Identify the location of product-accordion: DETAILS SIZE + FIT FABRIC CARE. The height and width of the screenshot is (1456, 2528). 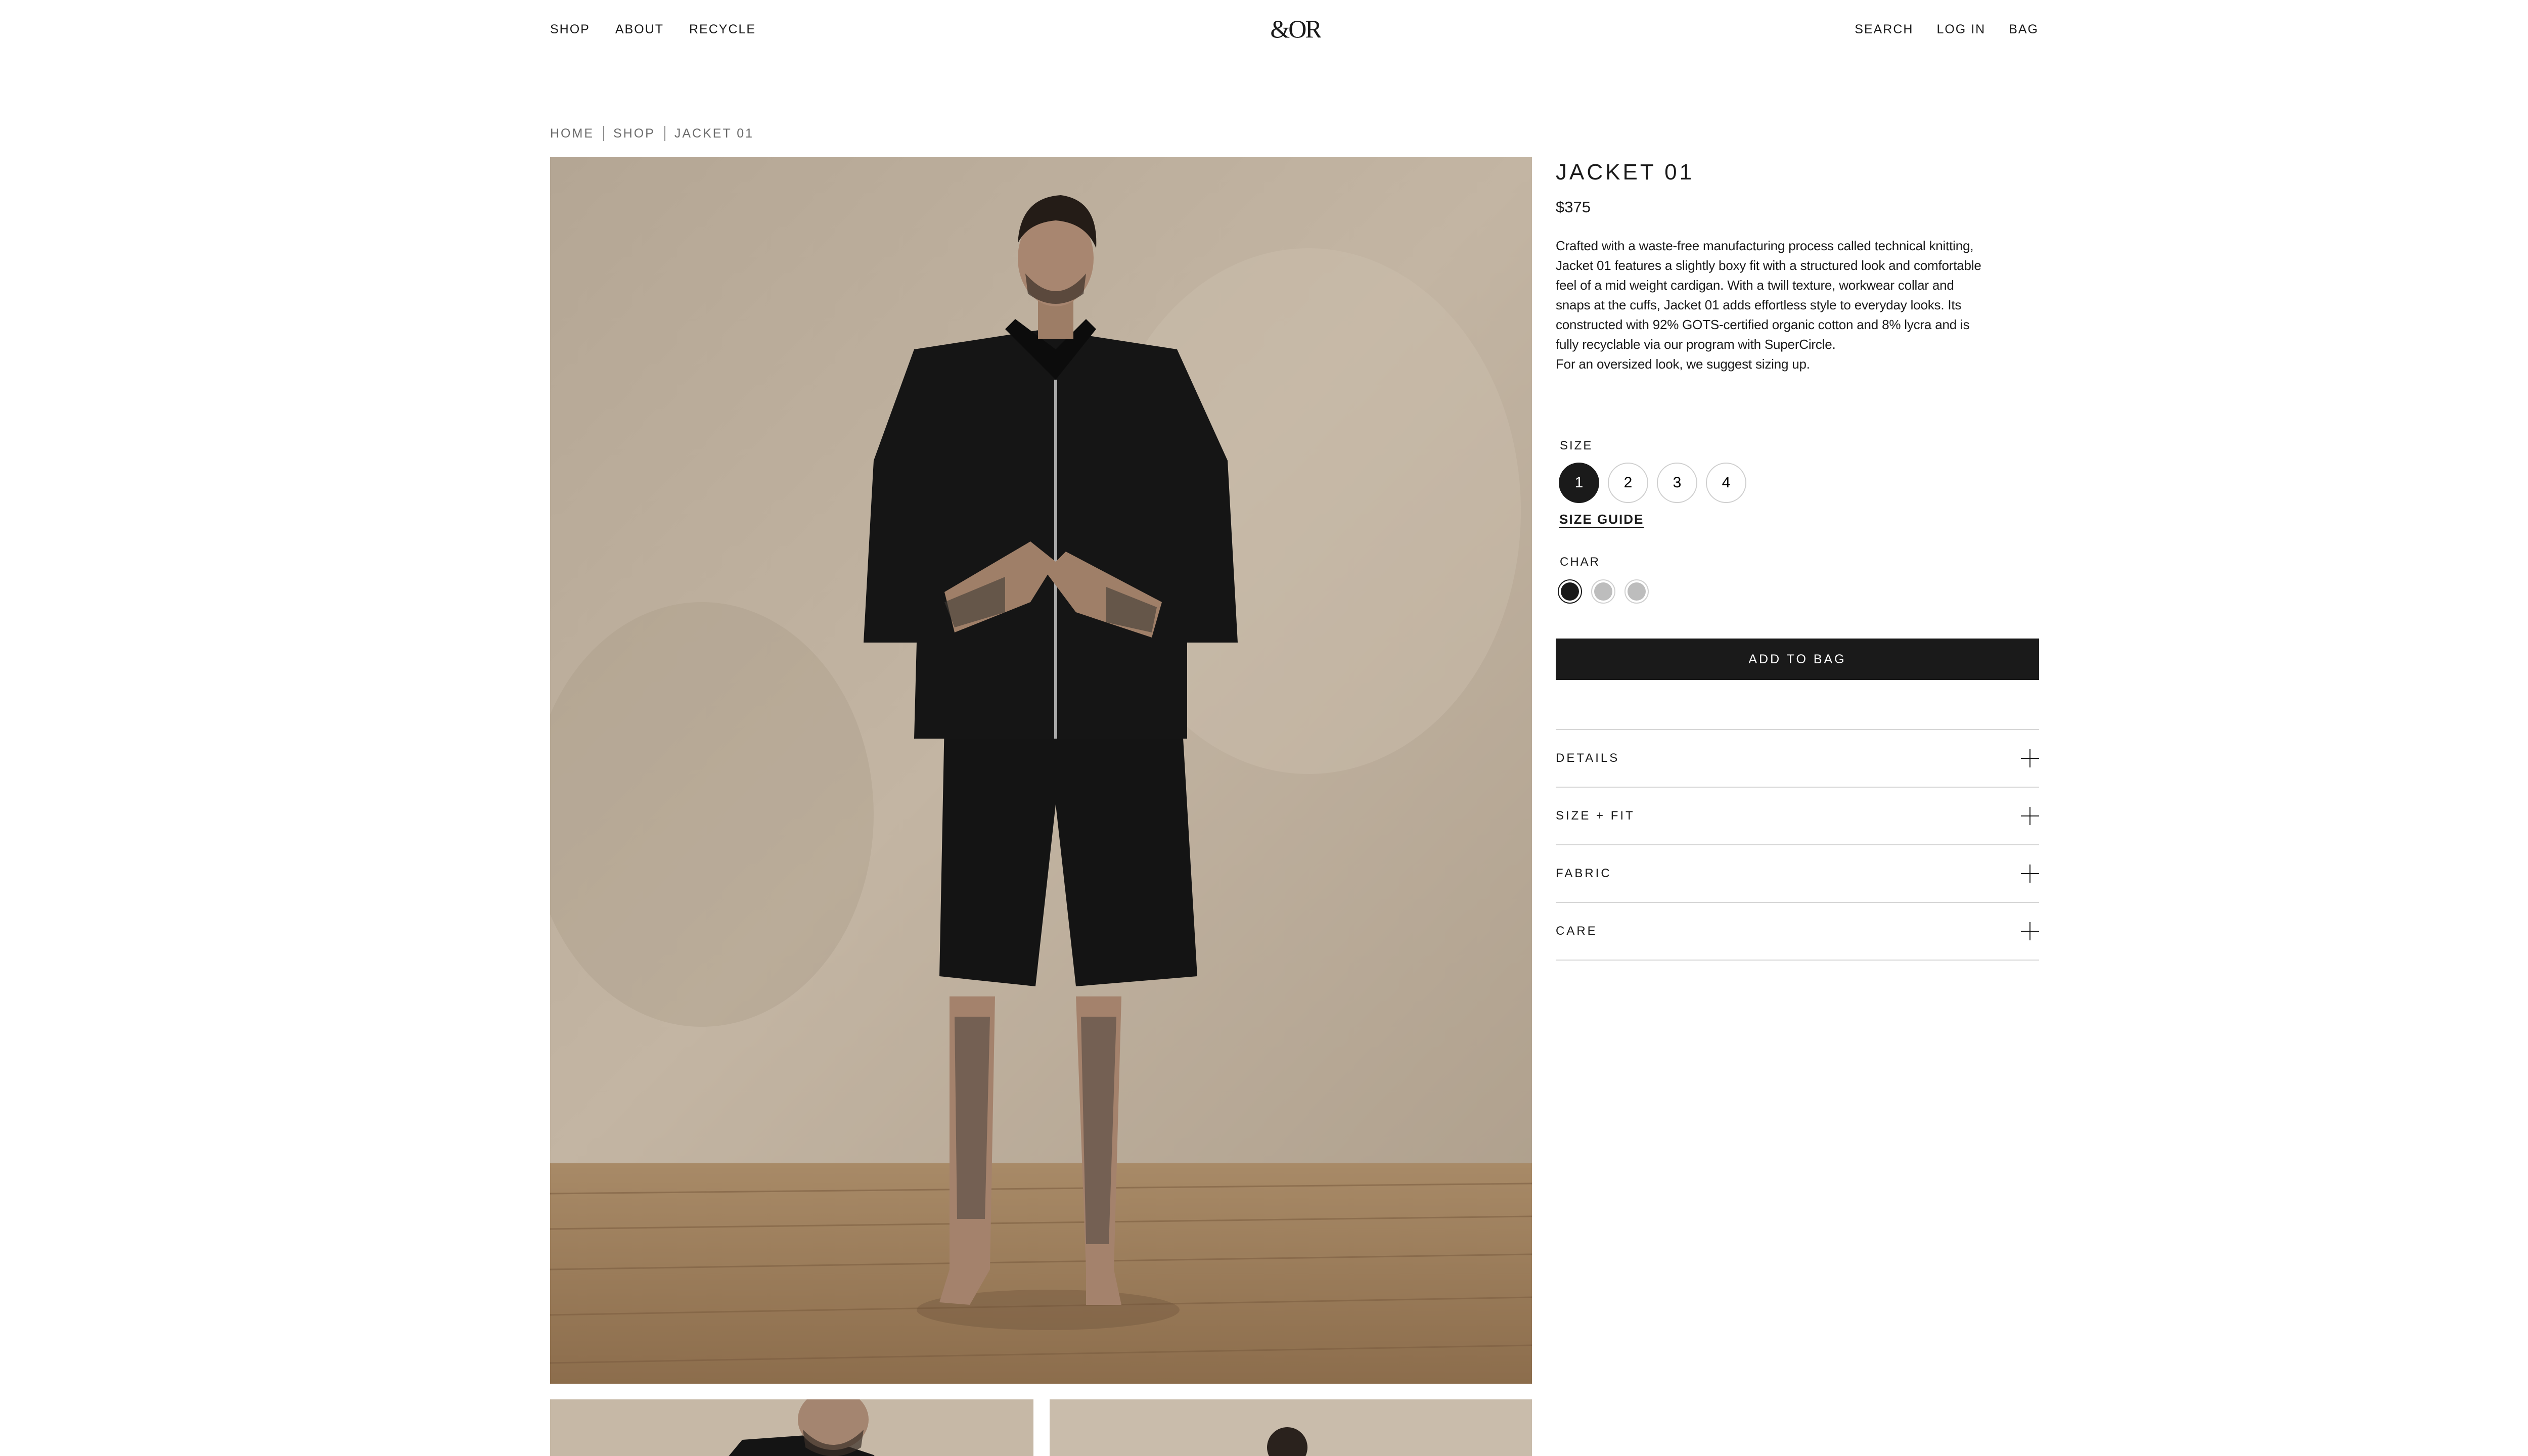
(1798, 845).